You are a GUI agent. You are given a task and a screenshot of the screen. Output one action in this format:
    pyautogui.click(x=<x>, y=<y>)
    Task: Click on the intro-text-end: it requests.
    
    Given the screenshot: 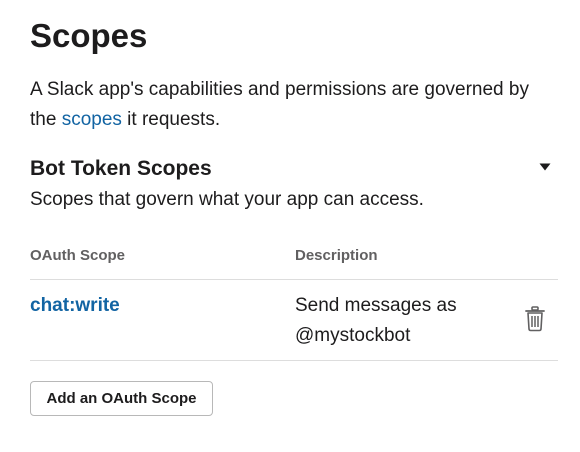 What is the action you would take?
    pyautogui.click(x=171, y=119)
    